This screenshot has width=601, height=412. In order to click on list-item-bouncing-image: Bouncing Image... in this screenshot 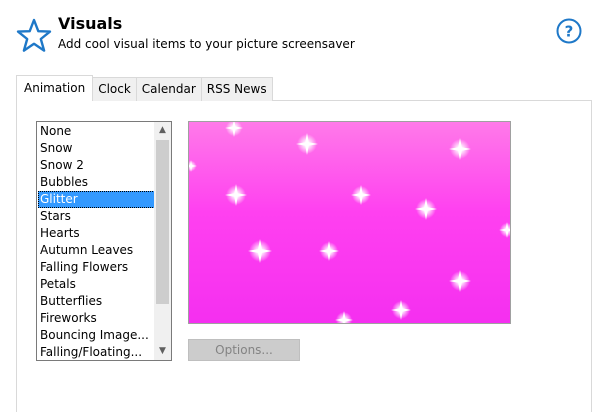, I will do `click(96, 335)`.